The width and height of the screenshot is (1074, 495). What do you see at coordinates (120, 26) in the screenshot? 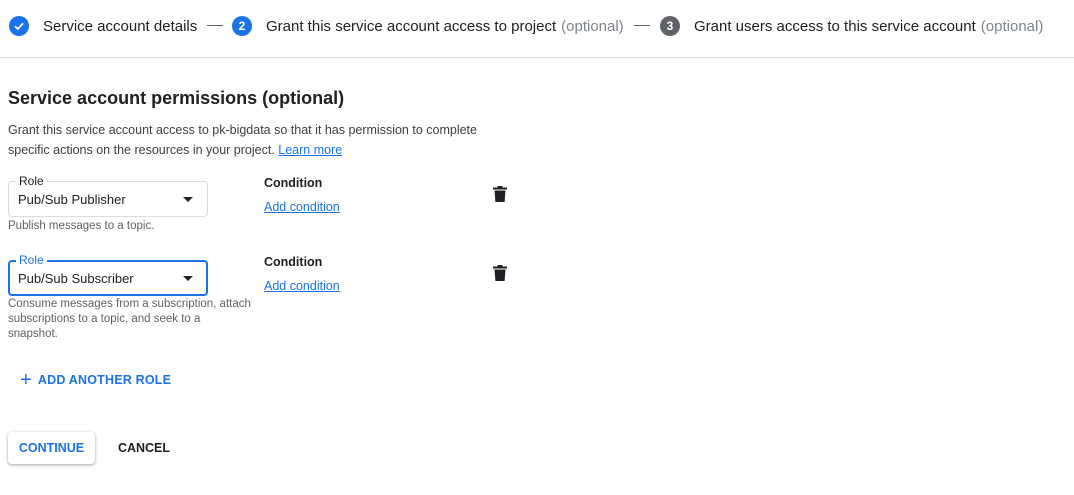
I see `step-label: Service account details` at bounding box center [120, 26].